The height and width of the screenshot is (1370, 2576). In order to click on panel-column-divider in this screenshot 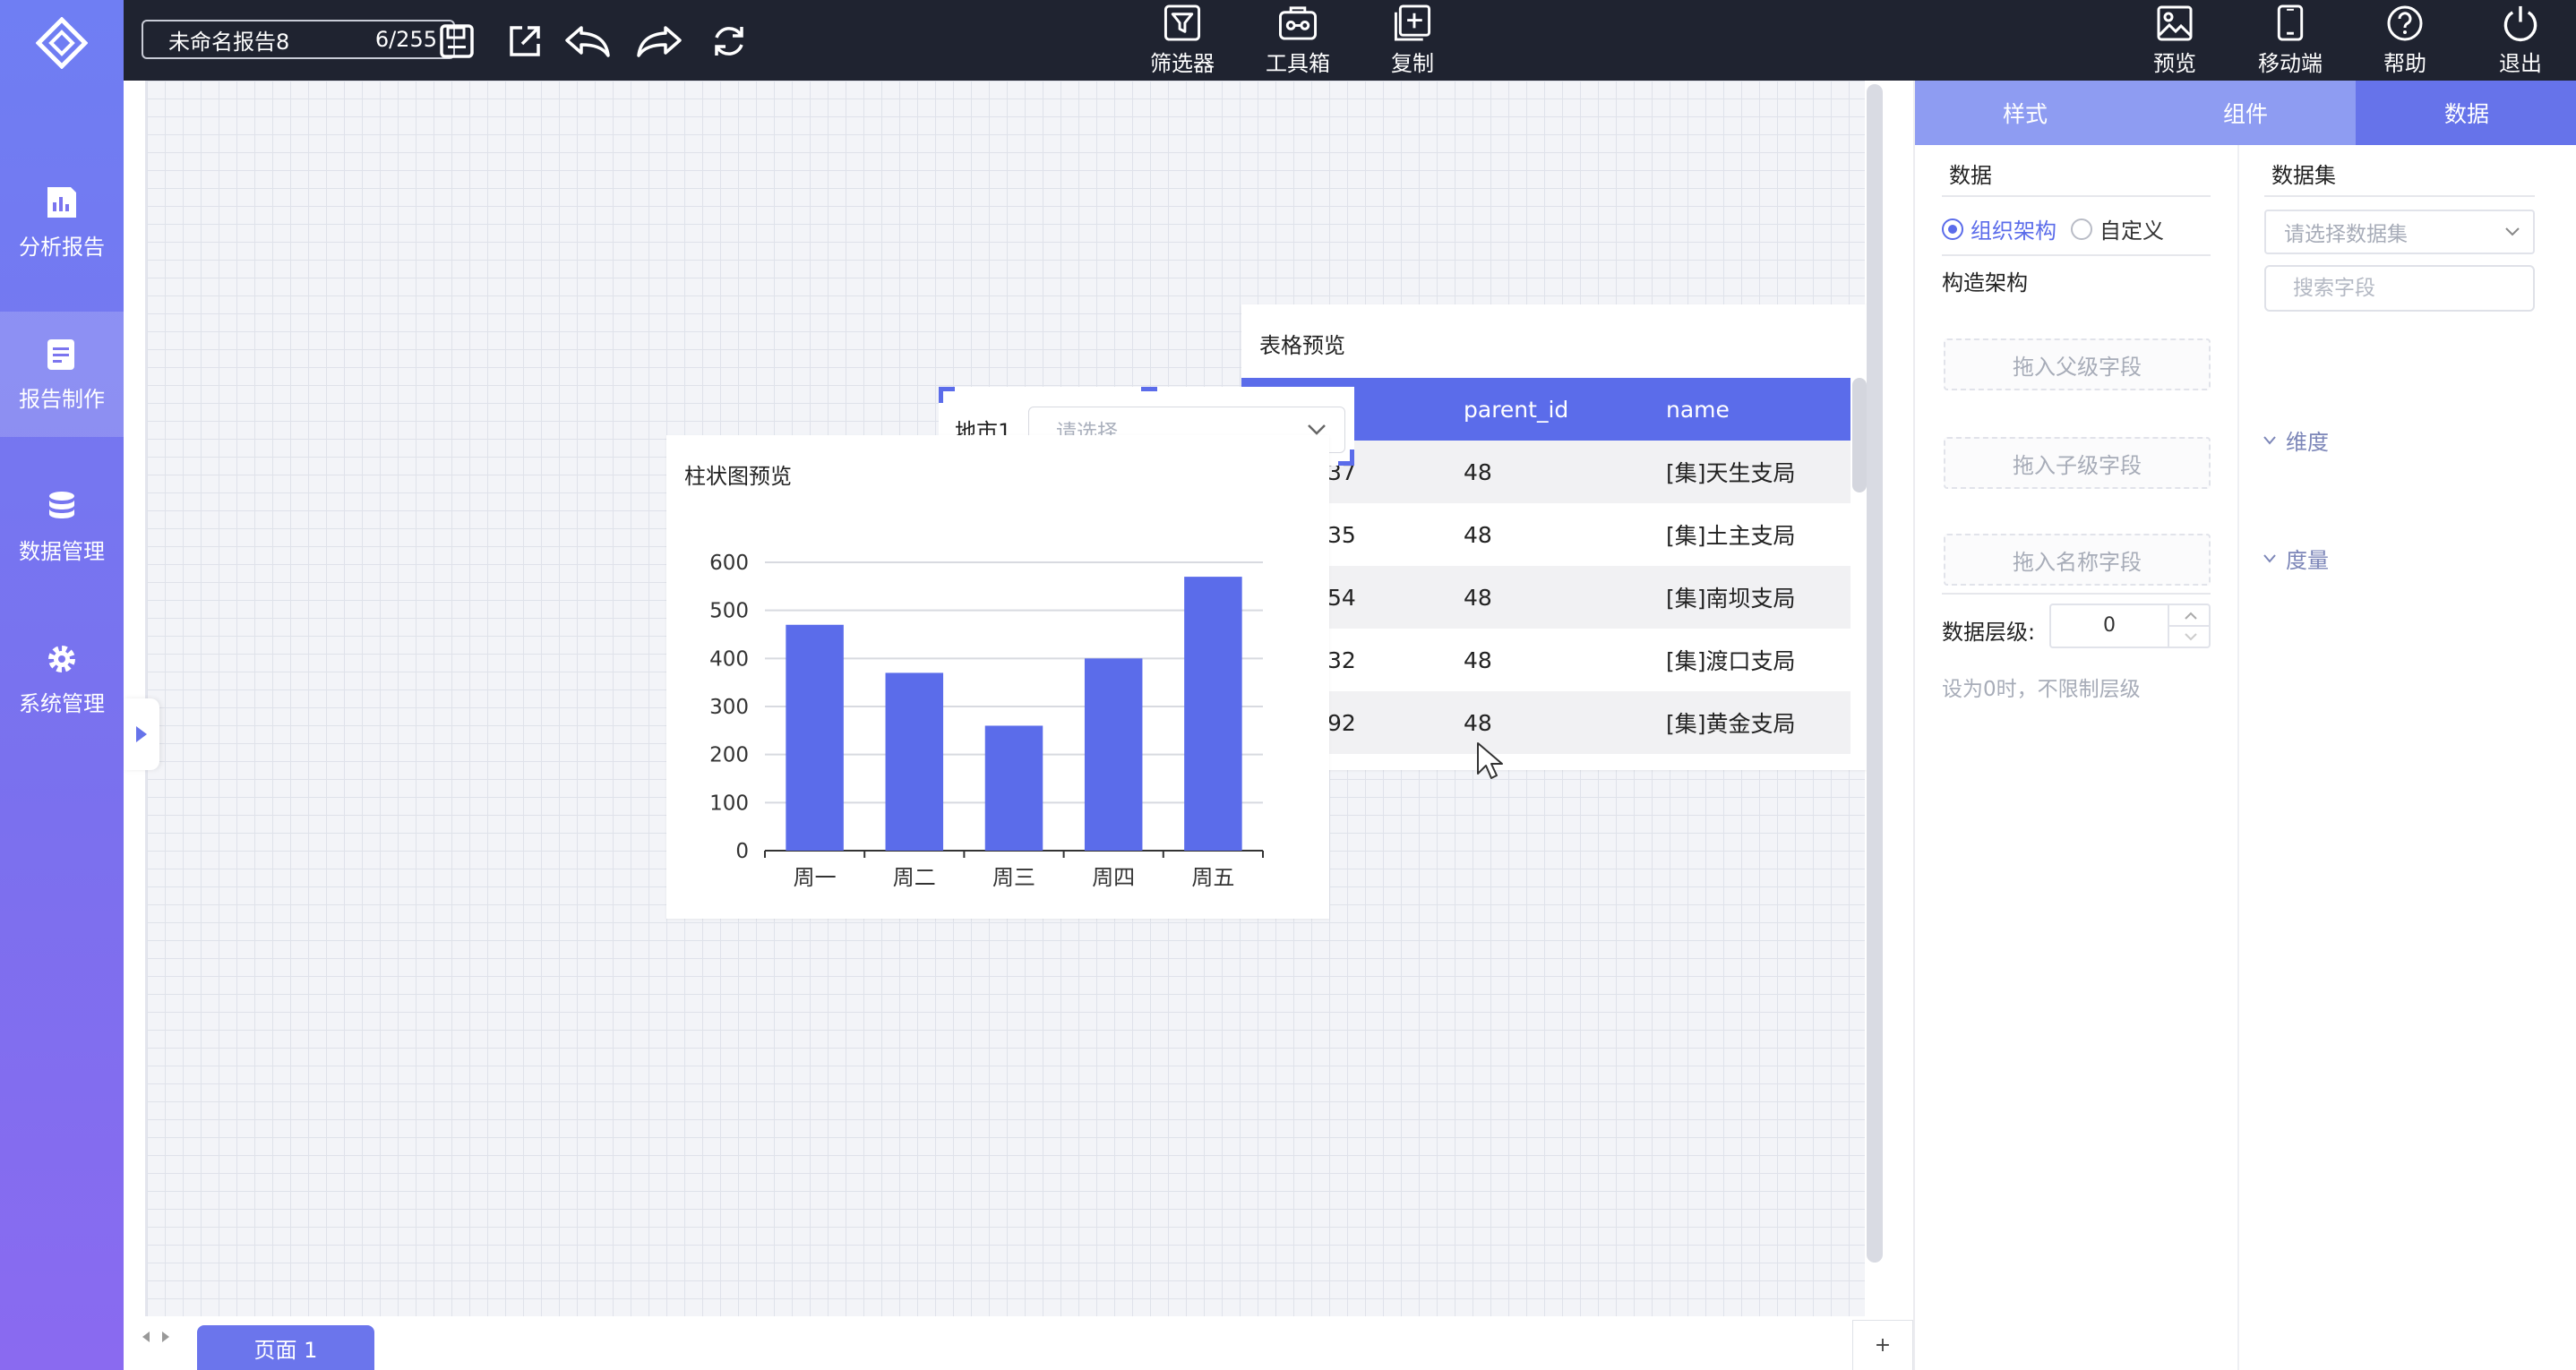, I will do `click(2238, 757)`.